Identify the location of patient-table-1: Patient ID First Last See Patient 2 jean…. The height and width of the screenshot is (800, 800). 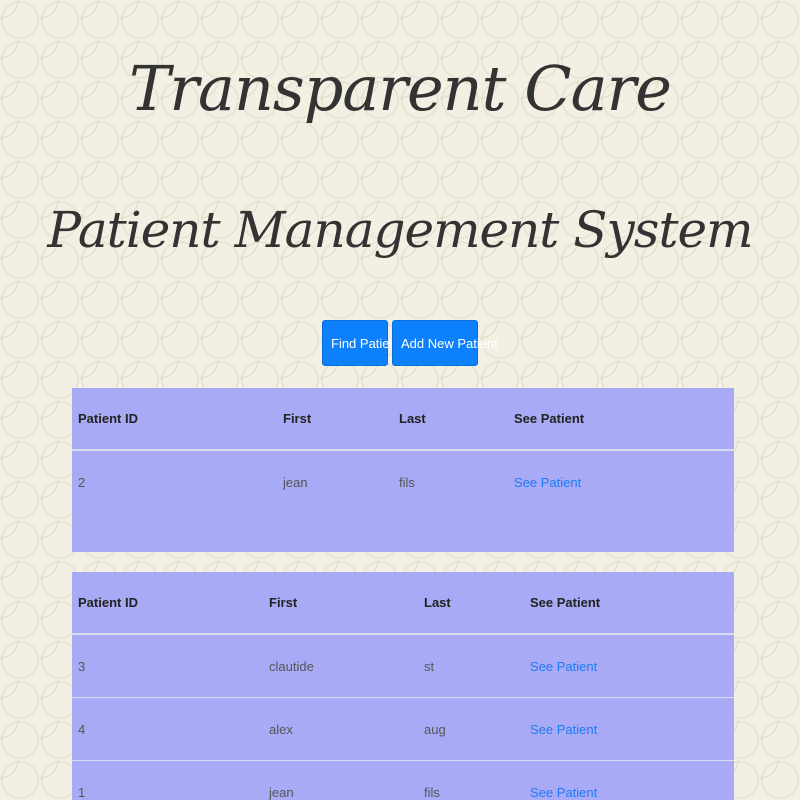
(403, 450).